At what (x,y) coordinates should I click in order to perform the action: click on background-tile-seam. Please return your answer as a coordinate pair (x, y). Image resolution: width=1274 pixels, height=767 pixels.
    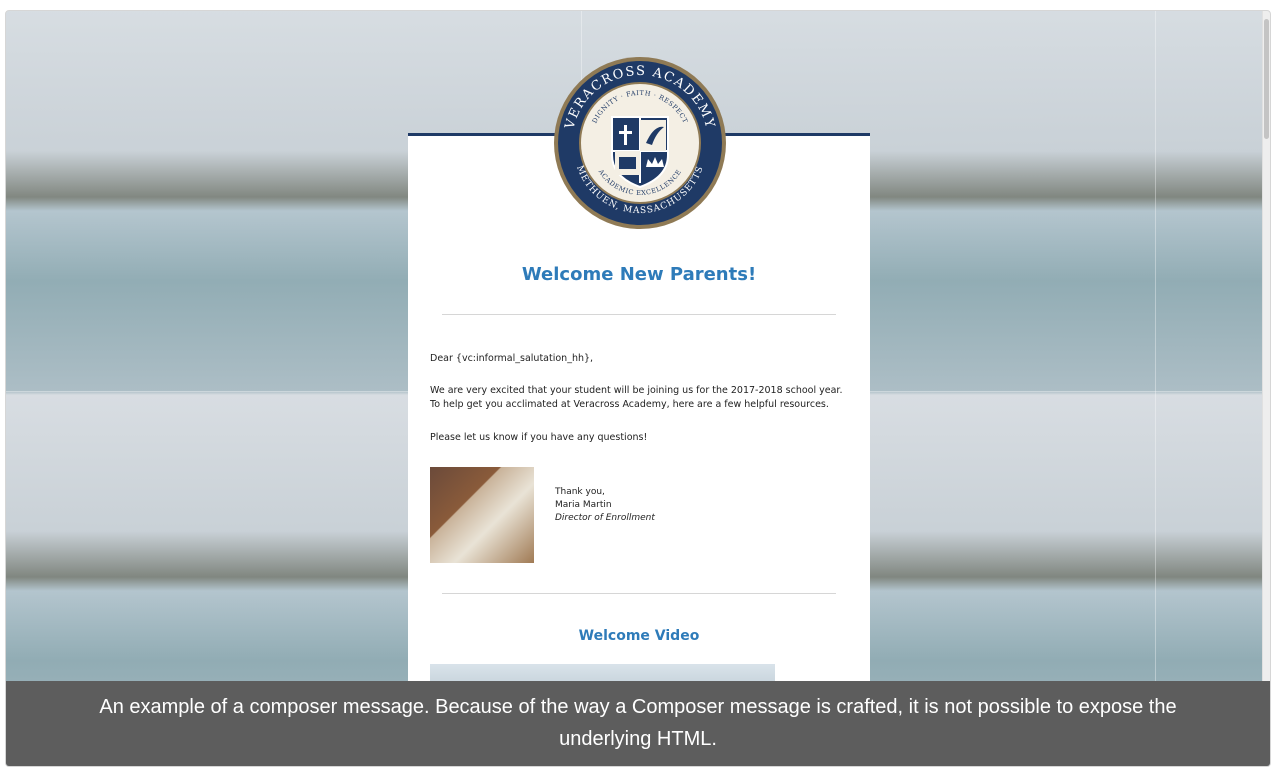
    Looking at the image, I should click on (1155, 388).